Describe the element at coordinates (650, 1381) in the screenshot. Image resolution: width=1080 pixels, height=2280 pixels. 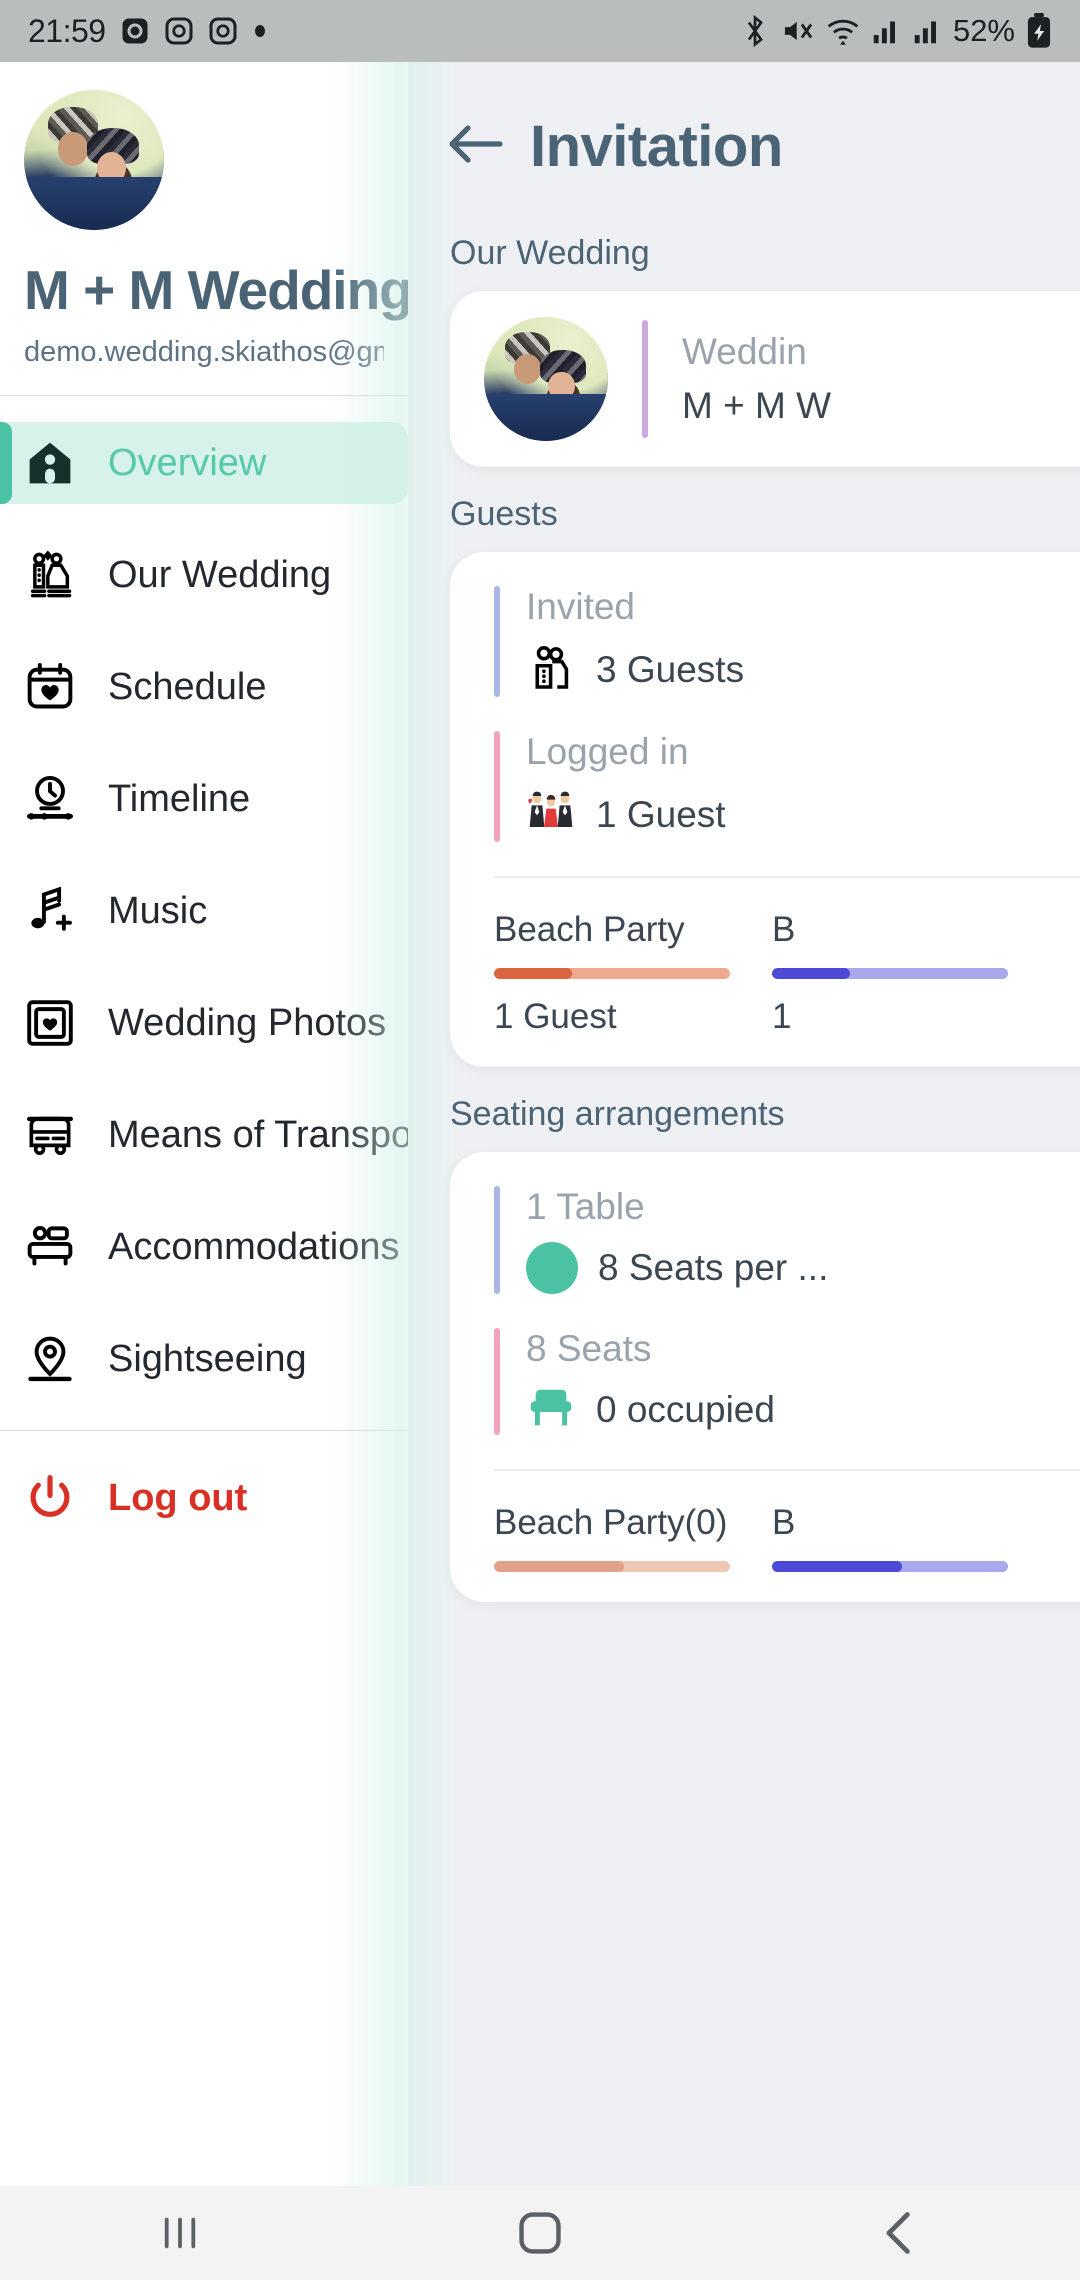
I see `stat-texts: 8 Seats 0 occupied` at that location.